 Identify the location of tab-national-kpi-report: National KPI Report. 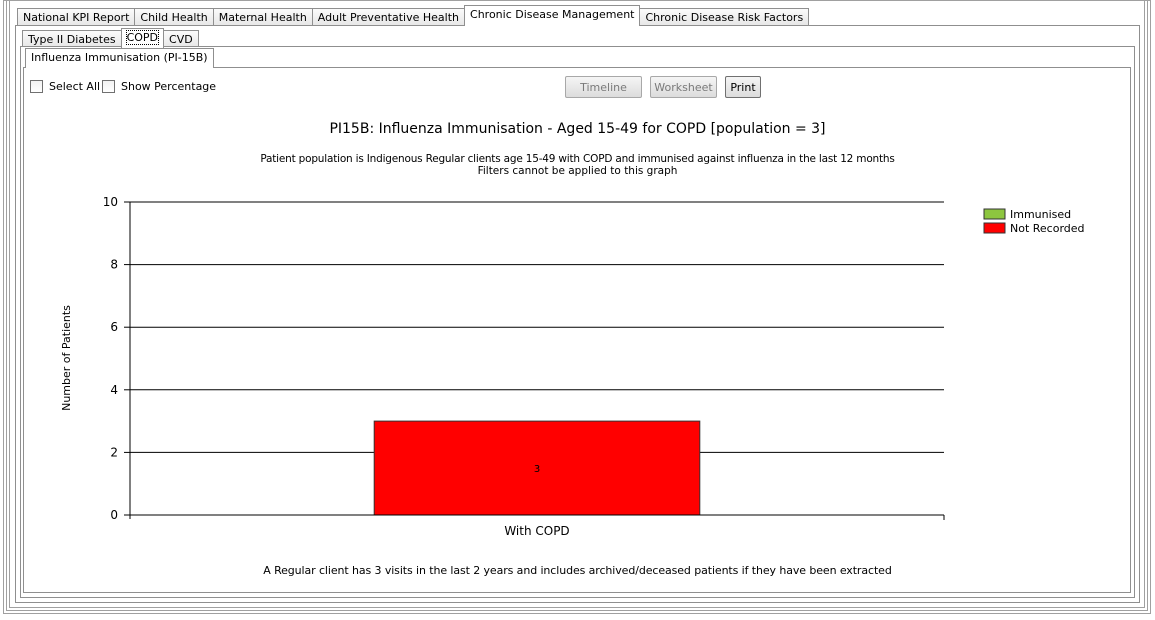
(76, 17).